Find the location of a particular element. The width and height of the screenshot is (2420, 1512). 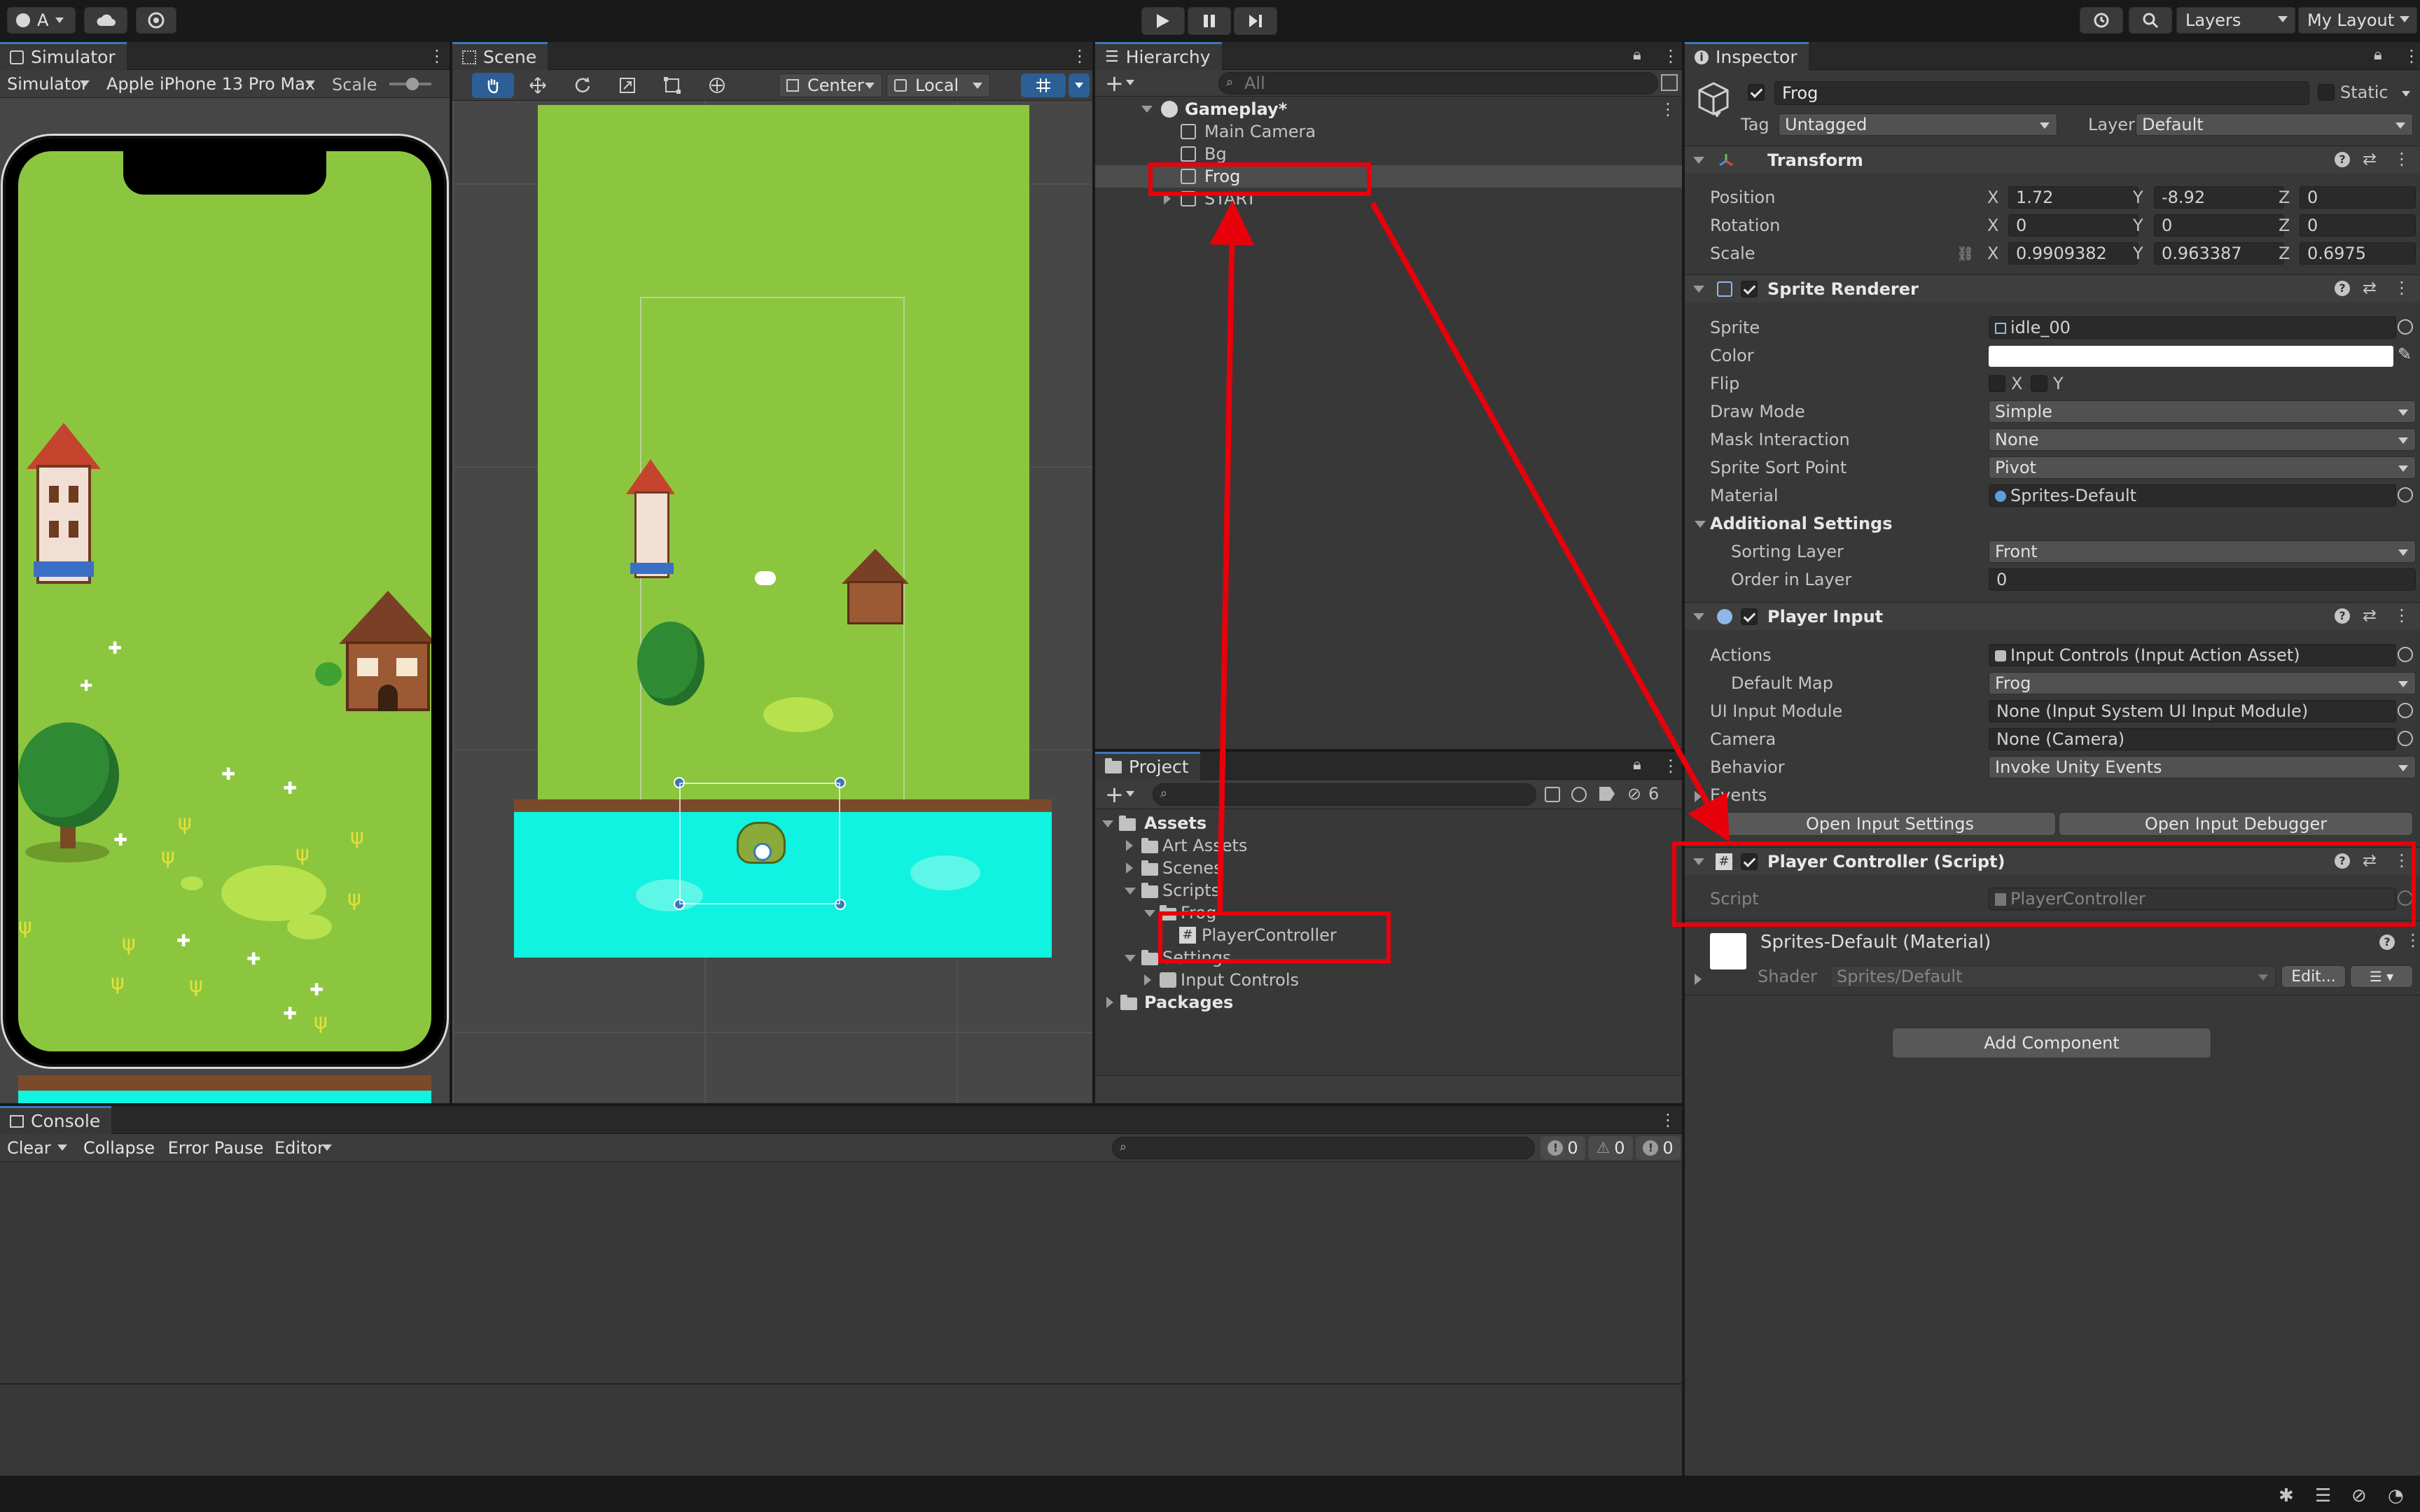

arrow-script-to-hierarchy is located at coordinates (1232, 556).